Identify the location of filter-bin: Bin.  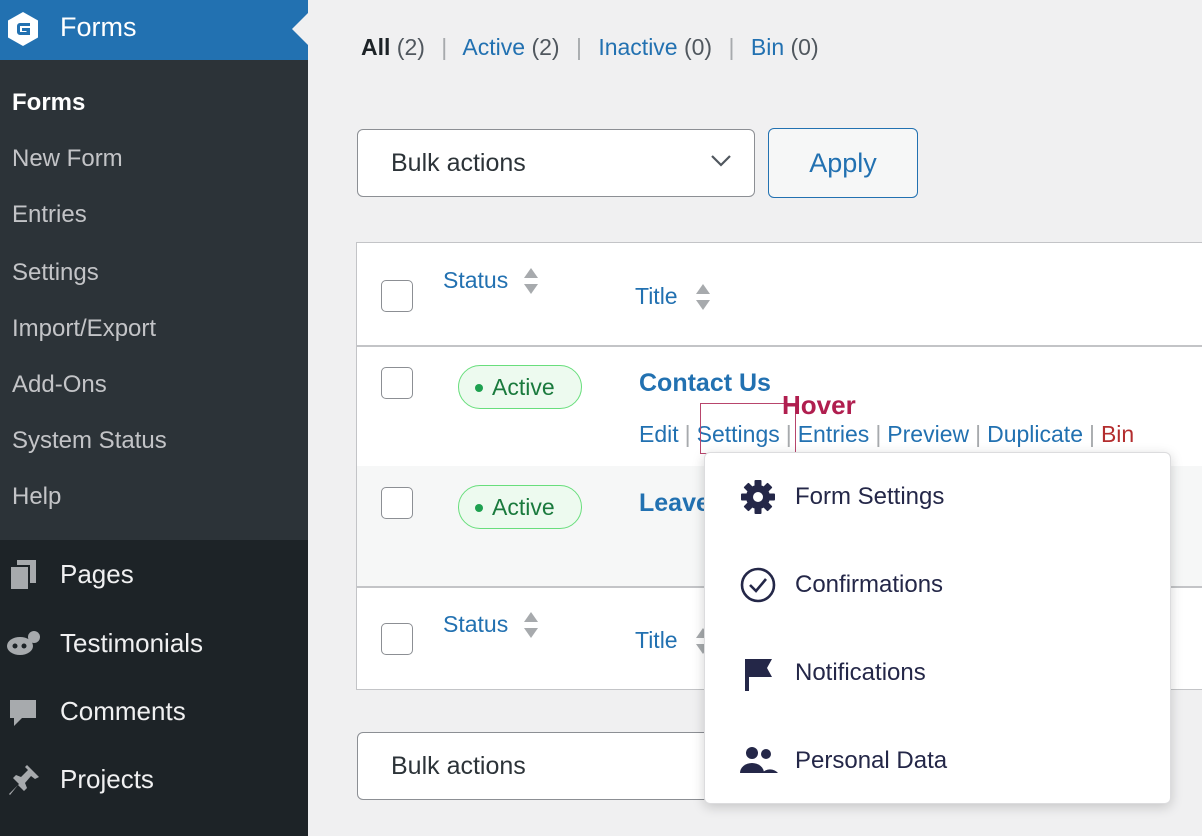
(767, 47).